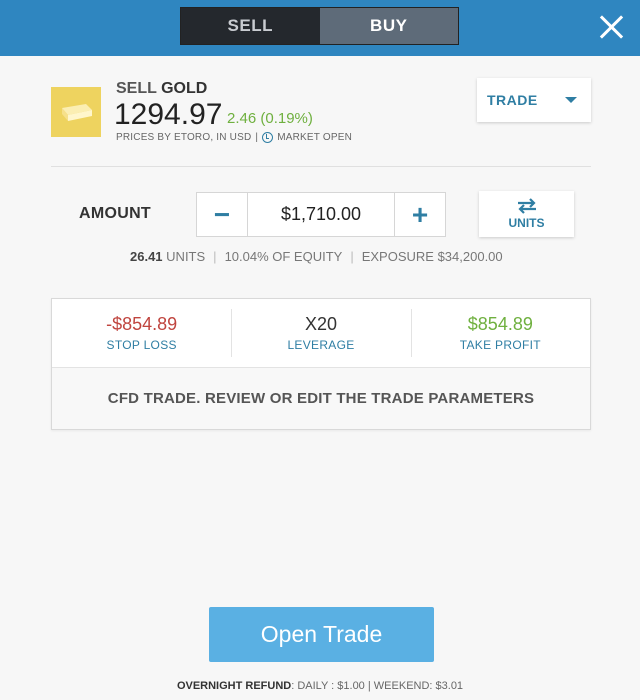 This screenshot has width=640, height=700. I want to click on leverage-cell: X20 LEVERAGE, so click(320, 333).